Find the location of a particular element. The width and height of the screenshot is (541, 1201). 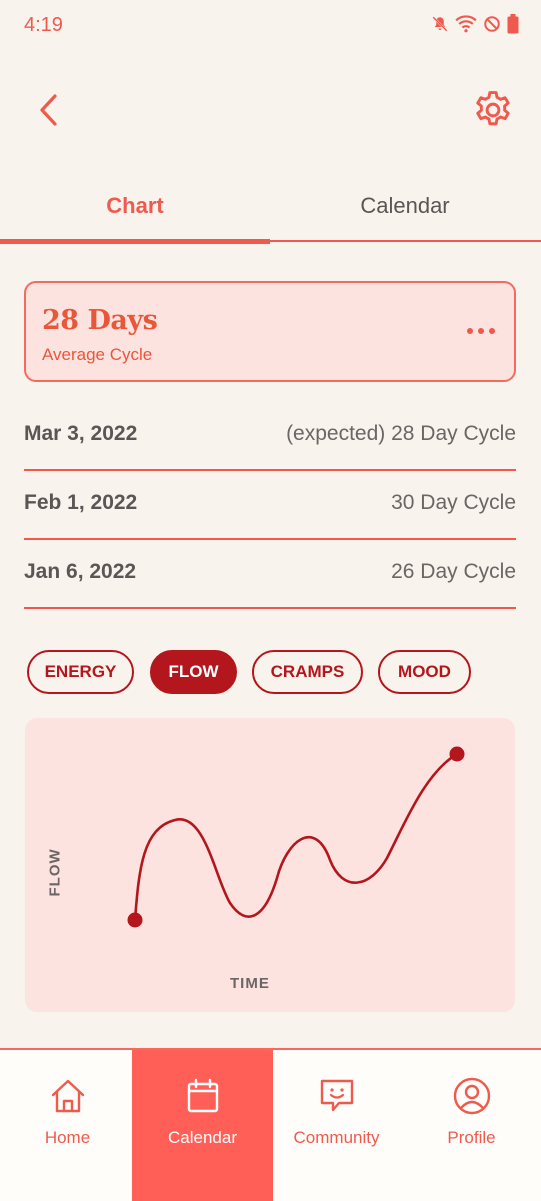

more-options-button is located at coordinates (481, 331).